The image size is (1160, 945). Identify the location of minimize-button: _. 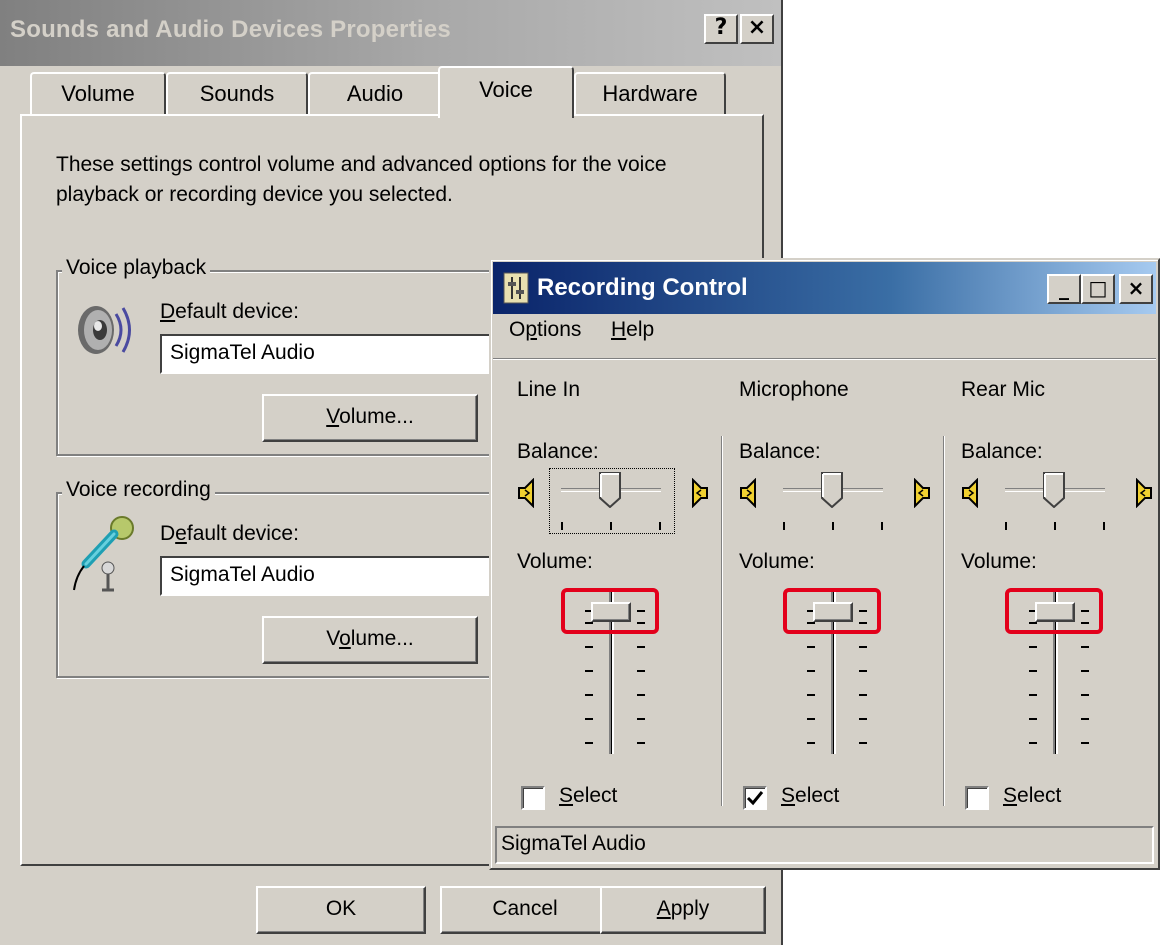
(1064, 289).